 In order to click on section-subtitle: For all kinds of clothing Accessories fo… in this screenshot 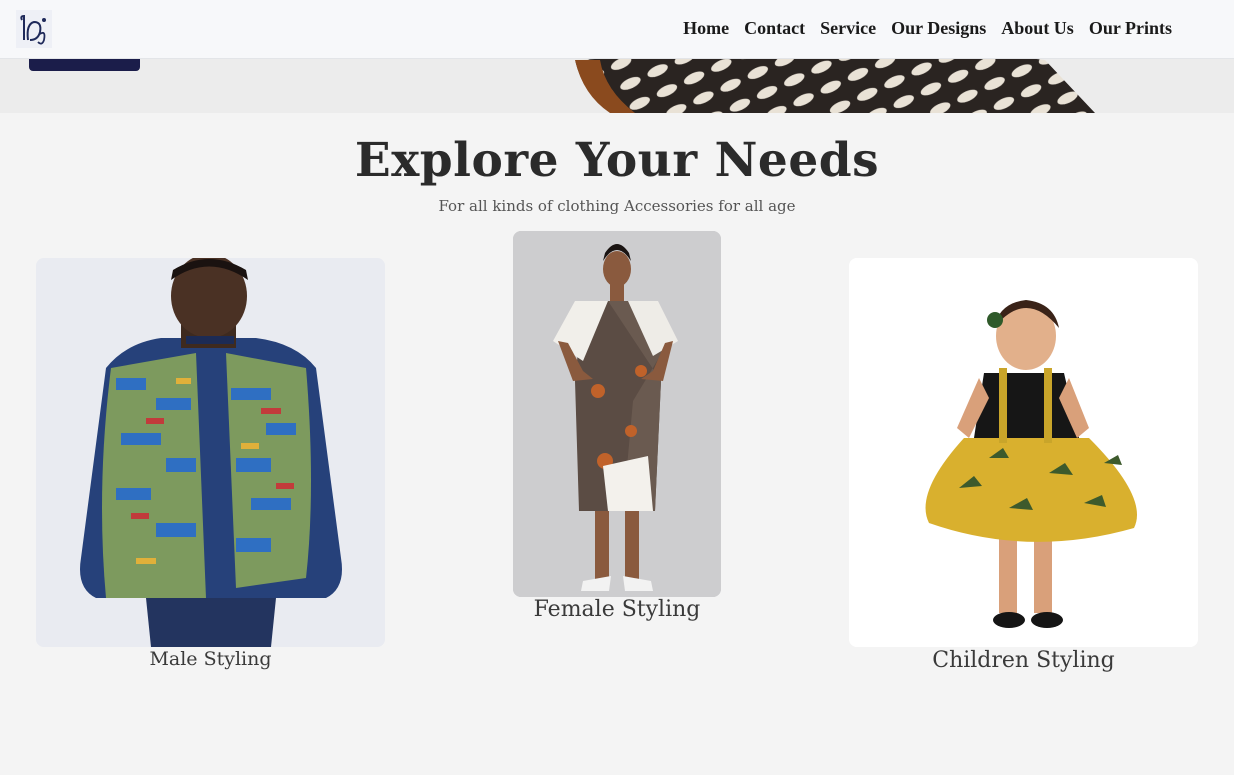, I will do `click(617, 206)`.